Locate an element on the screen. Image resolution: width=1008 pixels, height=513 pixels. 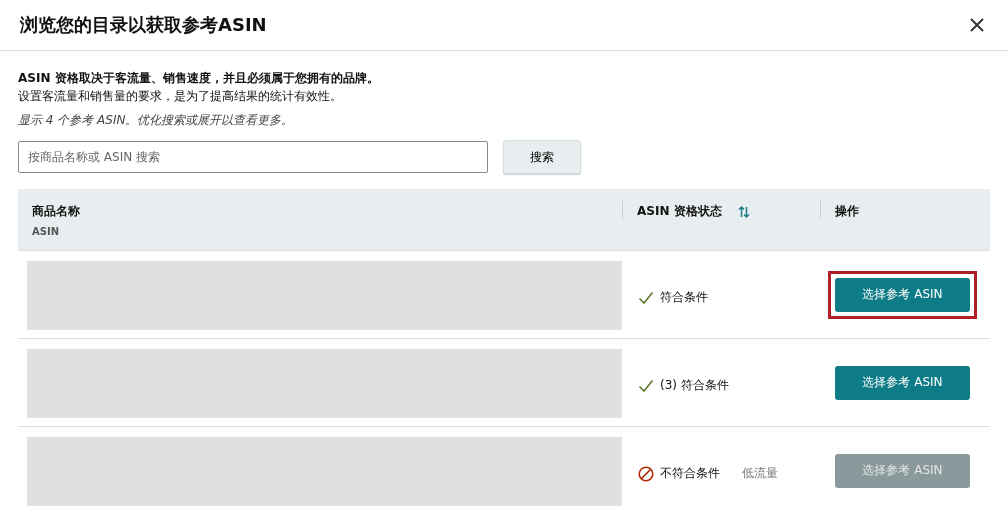
reason-text: 低流量 is located at coordinates (760, 473).